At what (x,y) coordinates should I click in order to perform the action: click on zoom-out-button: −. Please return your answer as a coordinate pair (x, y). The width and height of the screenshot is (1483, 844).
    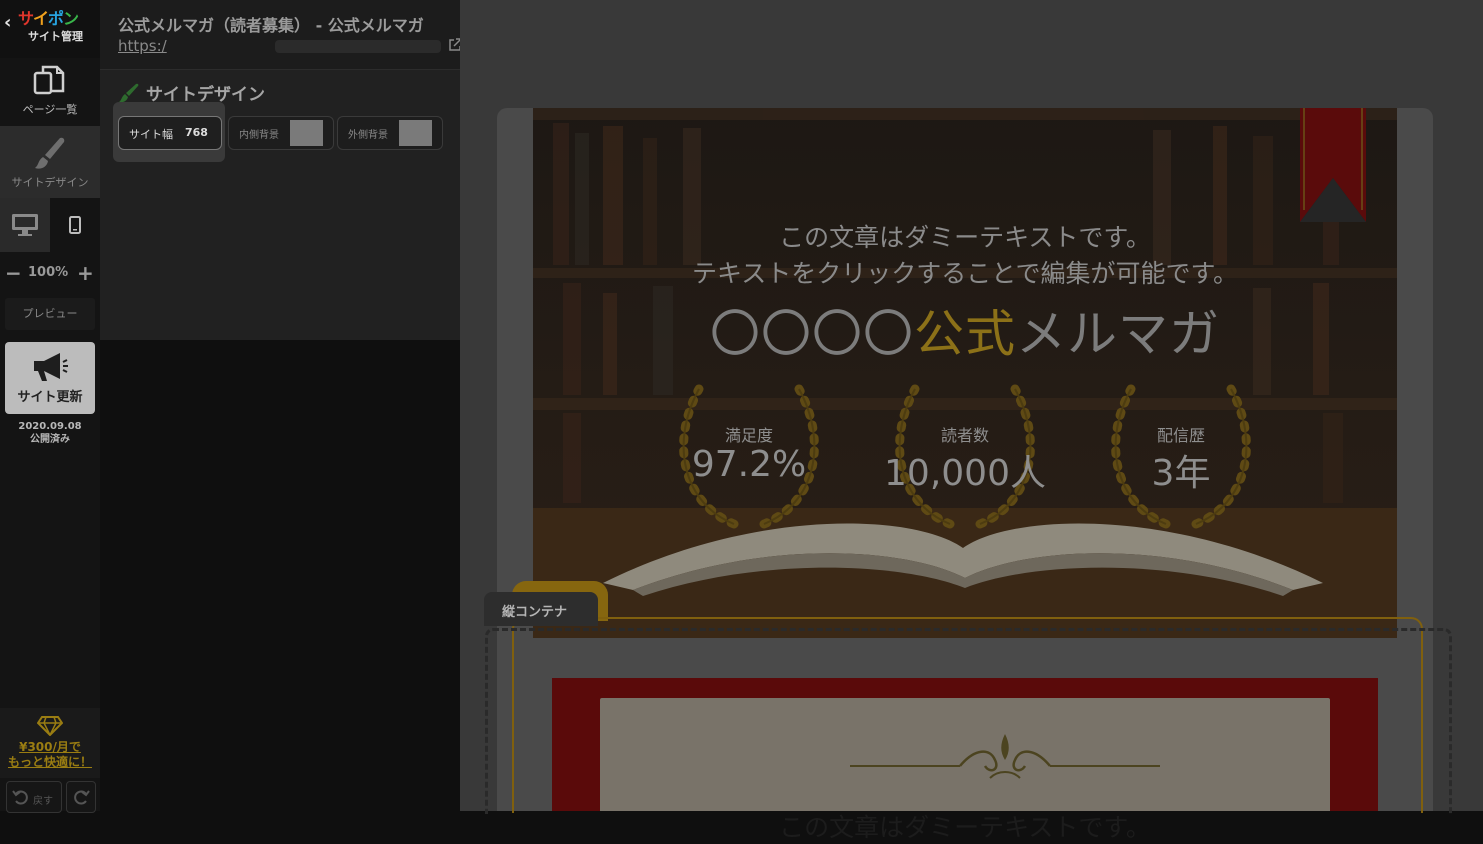
    Looking at the image, I should click on (13, 273).